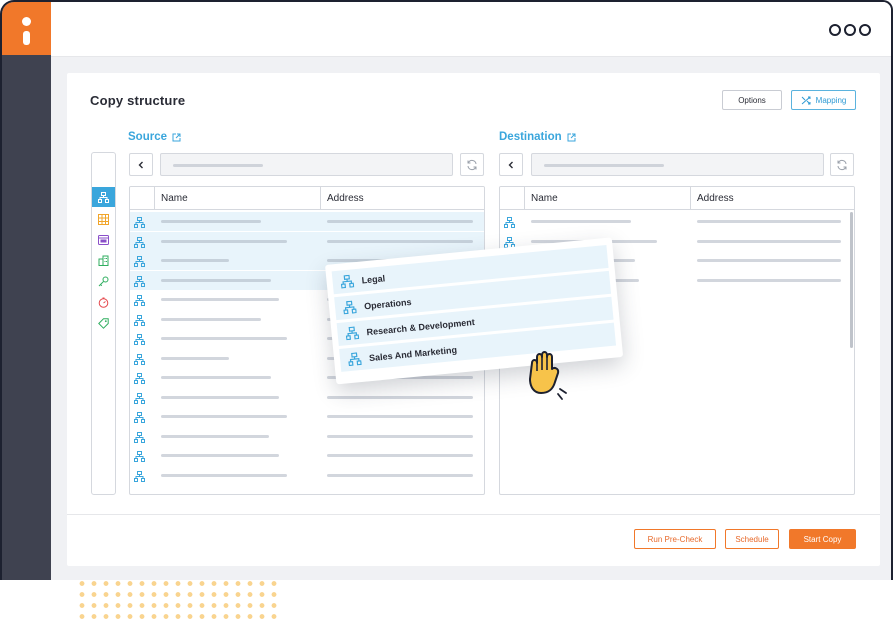 Image resolution: width=896 pixels, height=620 pixels. I want to click on drag-item-label: Sales And Marketing, so click(413, 353).